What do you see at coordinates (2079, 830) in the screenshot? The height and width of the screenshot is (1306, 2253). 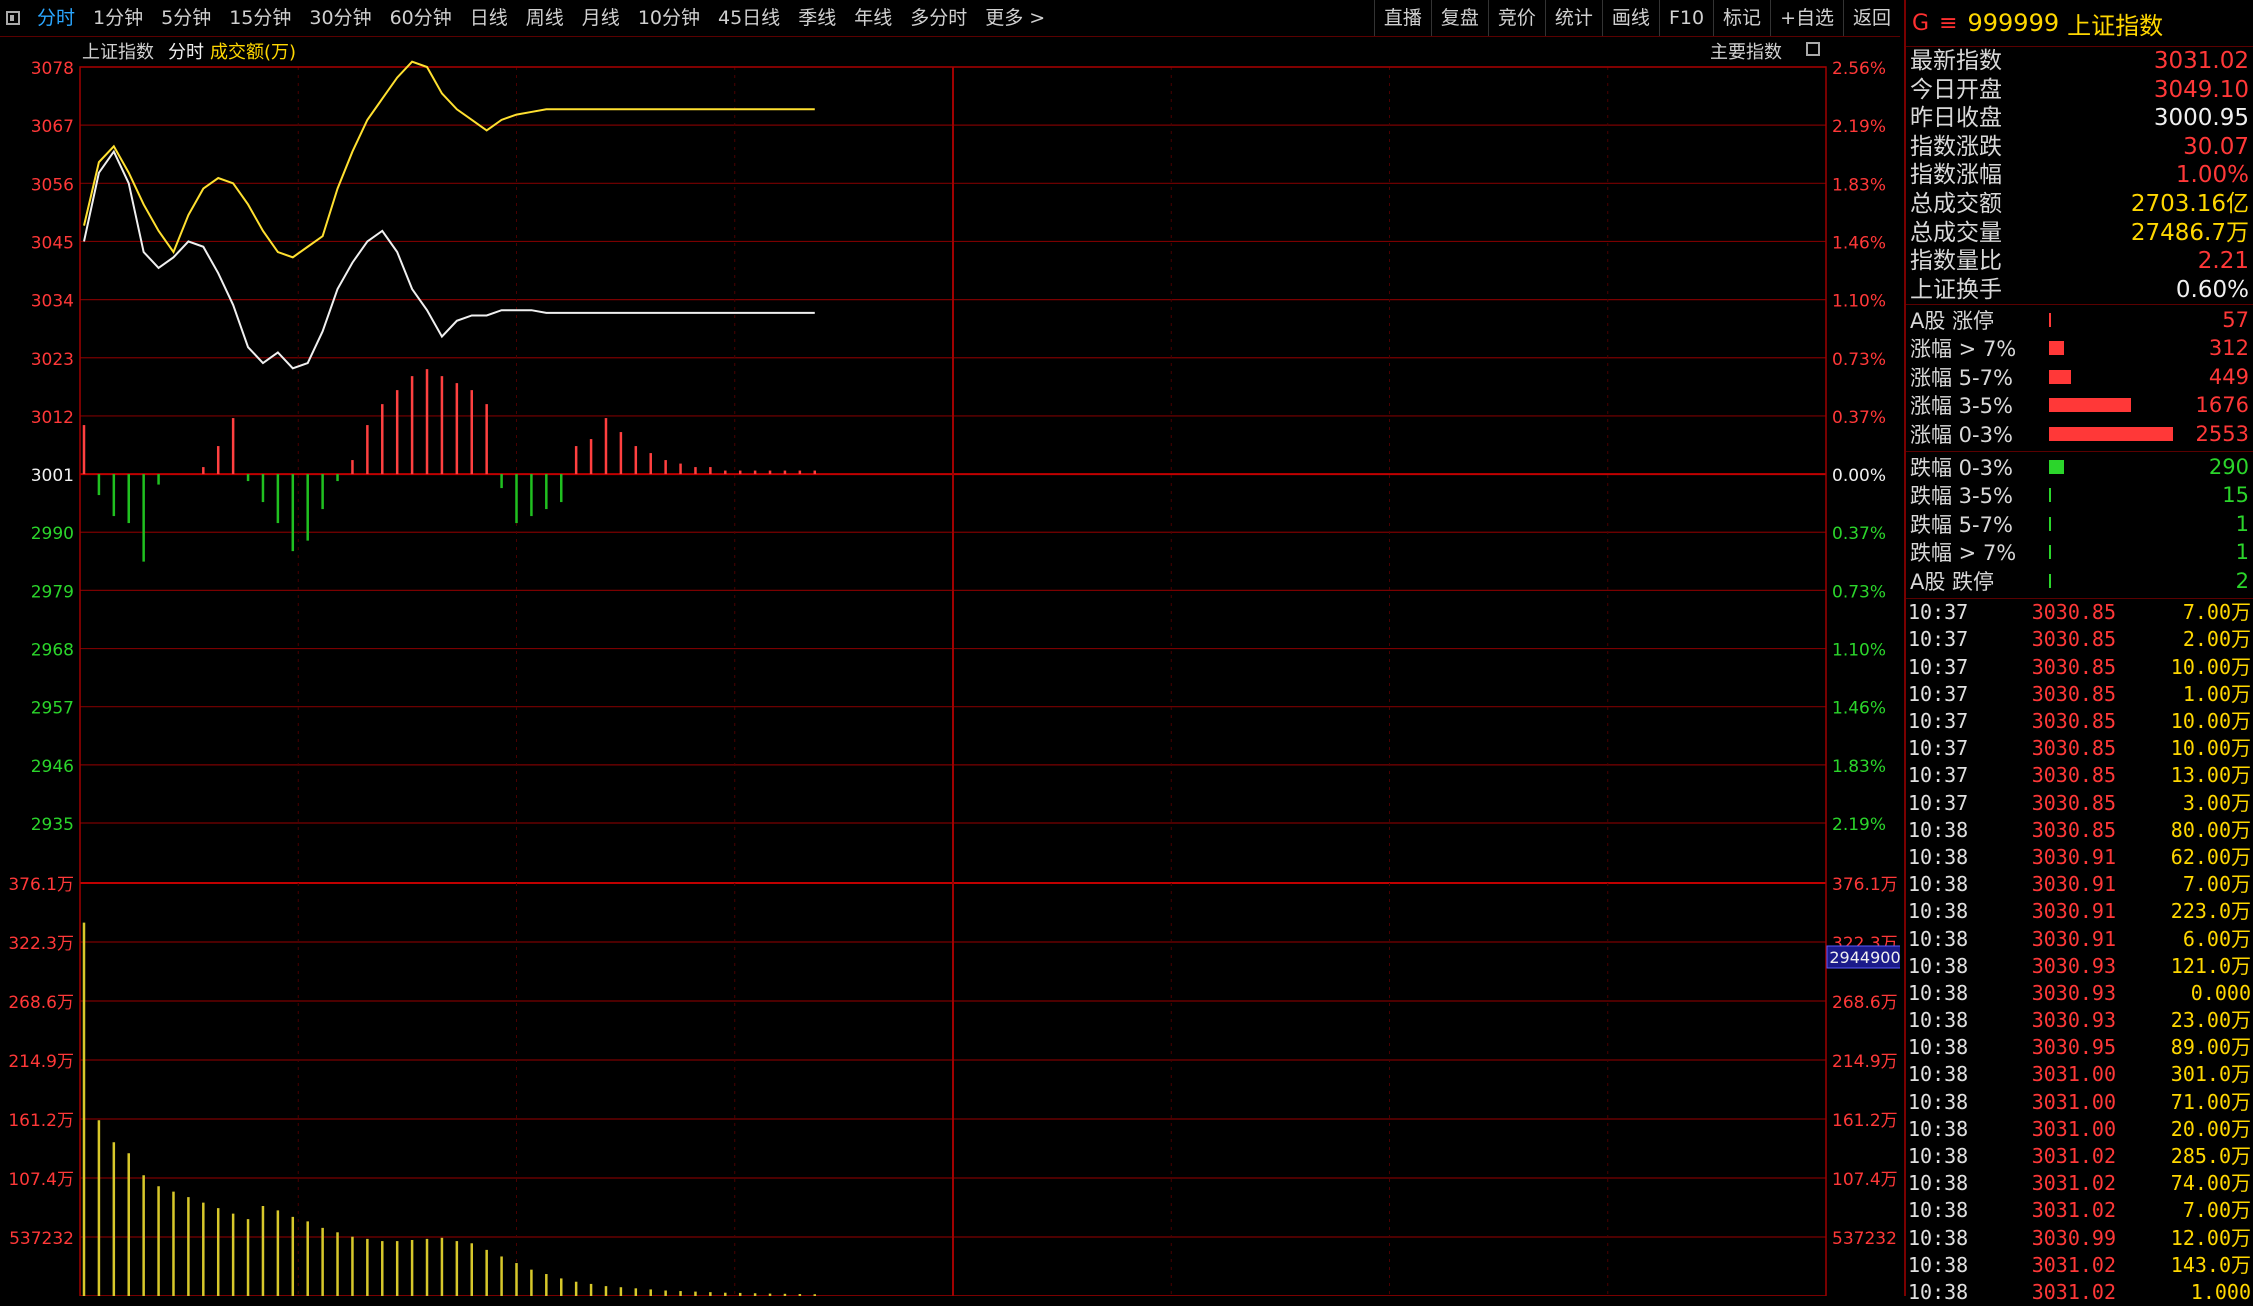 I see `tick-row: 10:38 3030.85 80.00万` at bounding box center [2079, 830].